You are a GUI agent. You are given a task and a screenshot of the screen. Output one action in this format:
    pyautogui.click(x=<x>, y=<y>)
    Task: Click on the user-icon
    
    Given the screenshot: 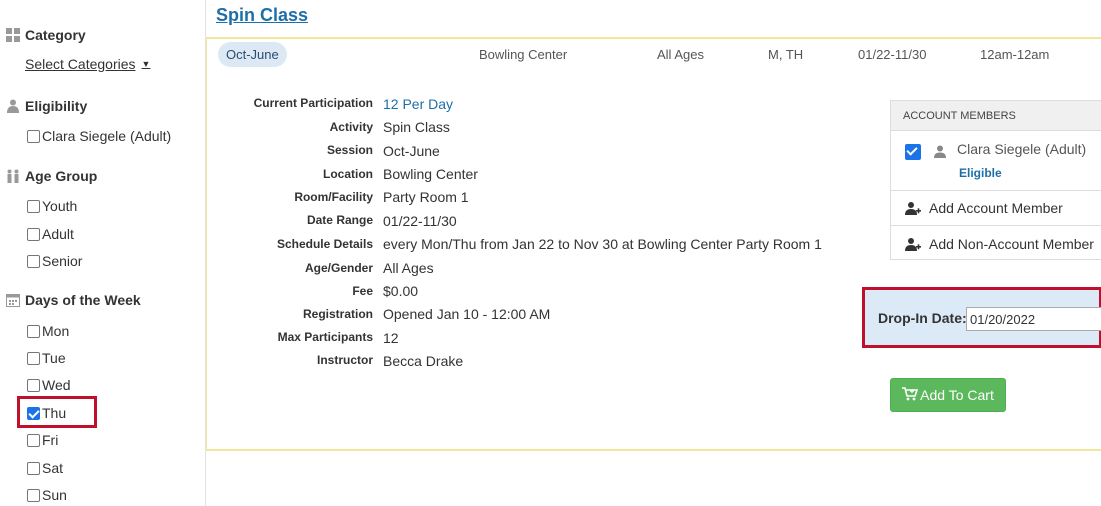 What is the action you would take?
    pyautogui.click(x=940, y=153)
    